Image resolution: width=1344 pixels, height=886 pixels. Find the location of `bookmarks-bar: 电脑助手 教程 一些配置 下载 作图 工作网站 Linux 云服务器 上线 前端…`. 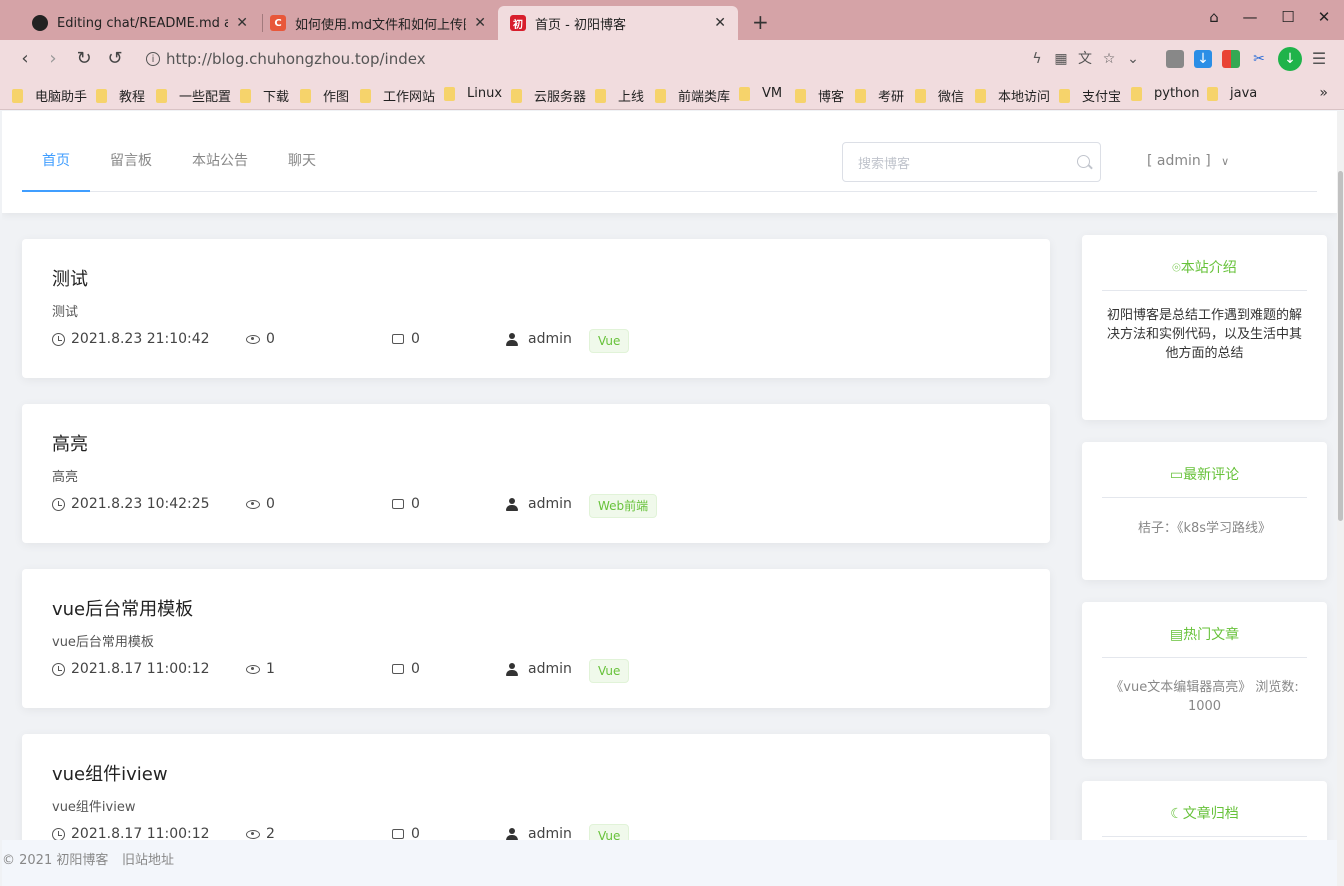

bookmarks-bar: 电脑助手 教程 一些配置 下载 作图 工作网站 Linux 云服务器 上线 前端… is located at coordinates (672, 94).